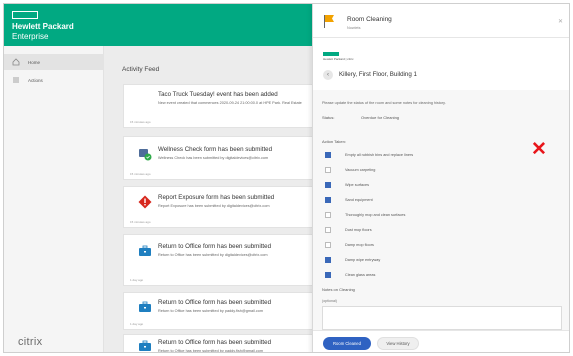 The width and height of the screenshot is (573, 356). Describe the element at coordinates (30, 36) in the screenshot. I see `brand-subname: Enterprise` at that location.